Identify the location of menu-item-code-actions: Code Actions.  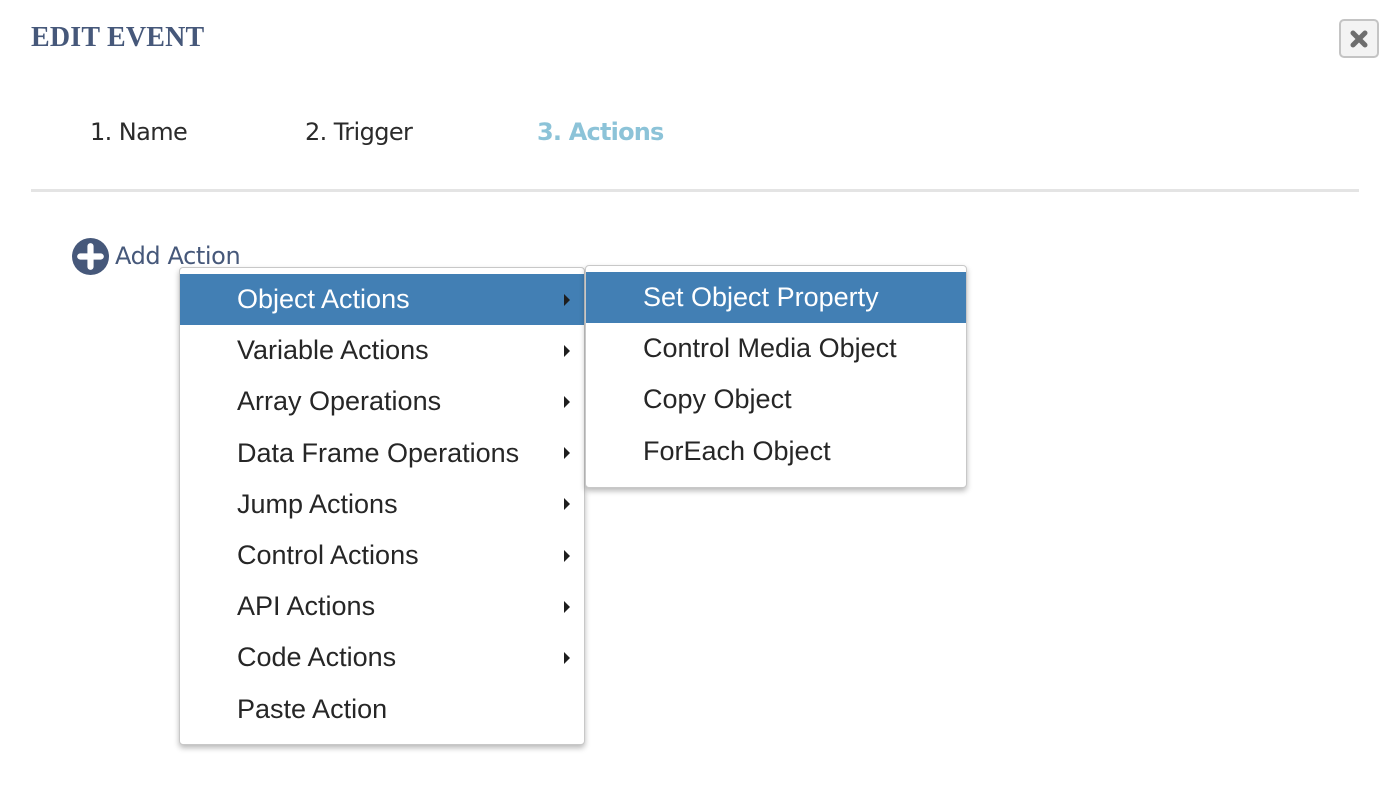
(382, 657).